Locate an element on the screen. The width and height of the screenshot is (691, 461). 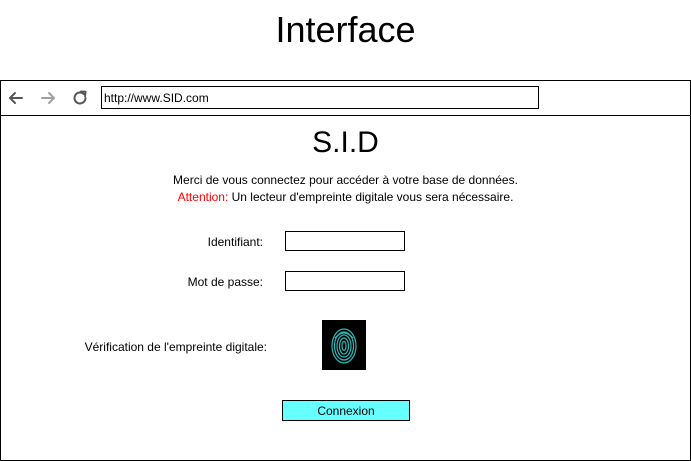
reload-icon is located at coordinates (80, 98).